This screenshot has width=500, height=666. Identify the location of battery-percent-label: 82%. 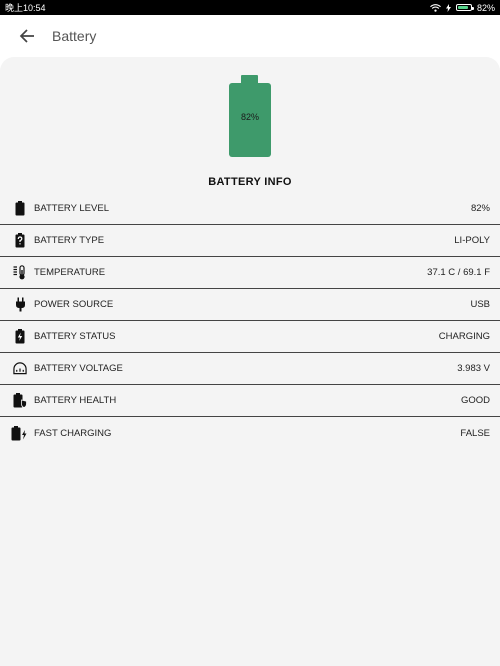
(249, 117).